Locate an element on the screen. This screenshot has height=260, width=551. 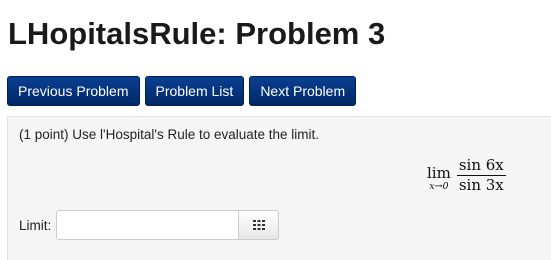
fraction-numerator: sin 6x is located at coordinates (481, 165).